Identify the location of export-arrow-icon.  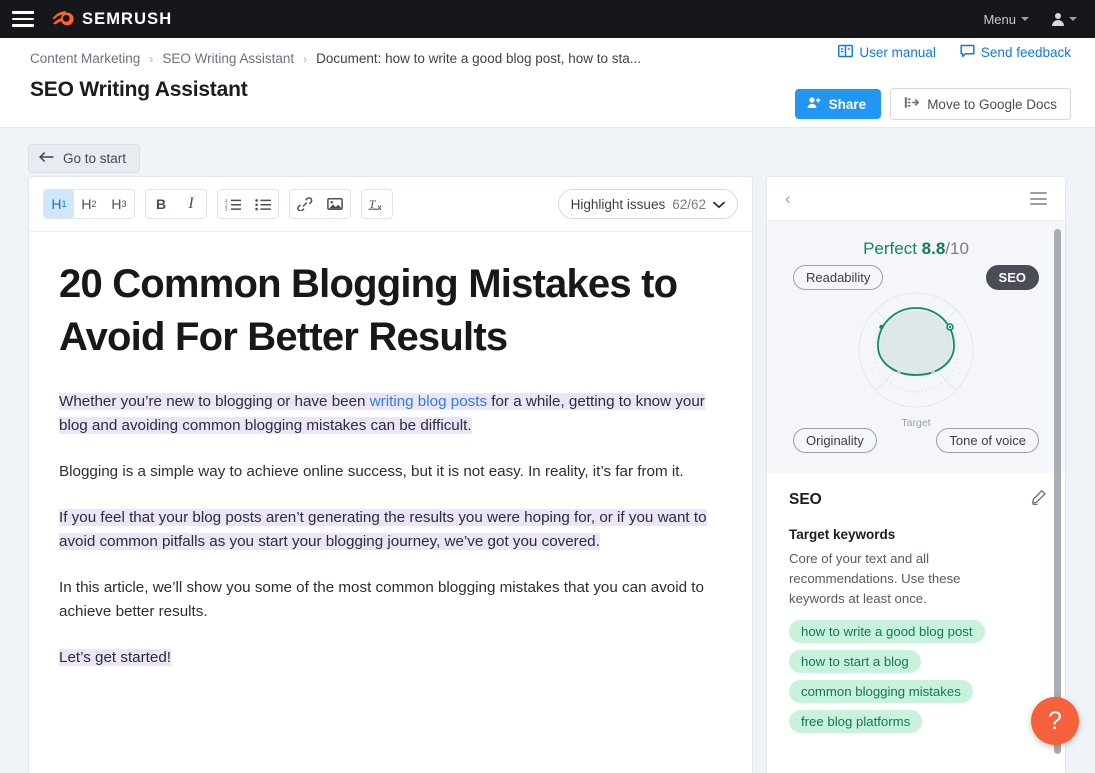
(912, 104).